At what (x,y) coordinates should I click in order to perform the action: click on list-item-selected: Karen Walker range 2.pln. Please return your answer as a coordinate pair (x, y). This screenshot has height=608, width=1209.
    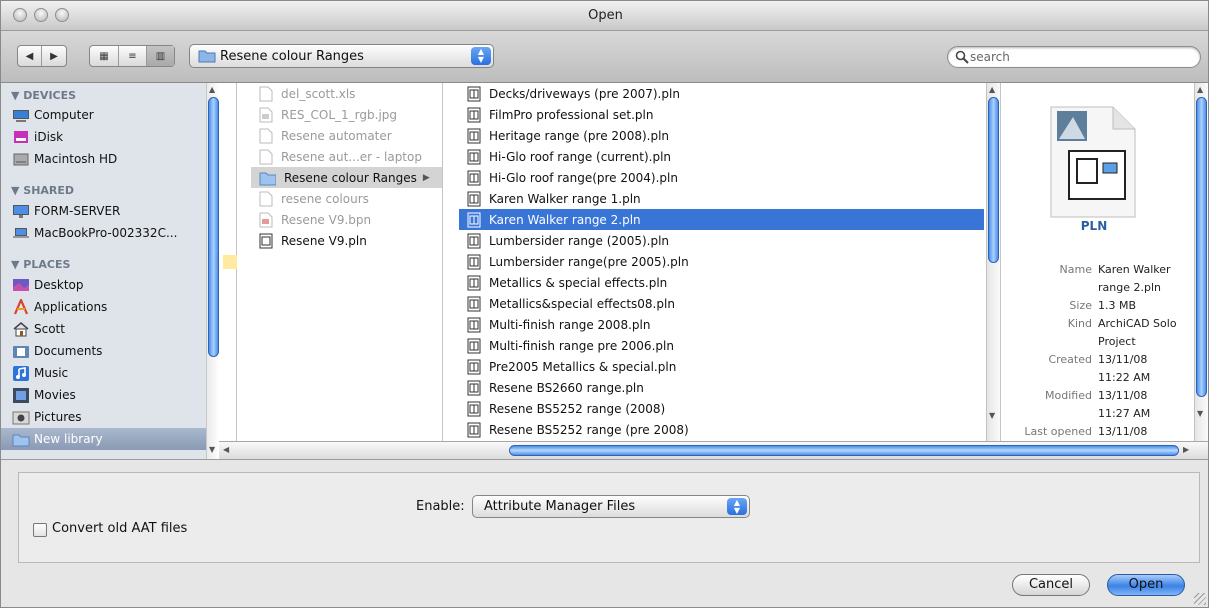
    Looking at the image, I should click on (721, 219).